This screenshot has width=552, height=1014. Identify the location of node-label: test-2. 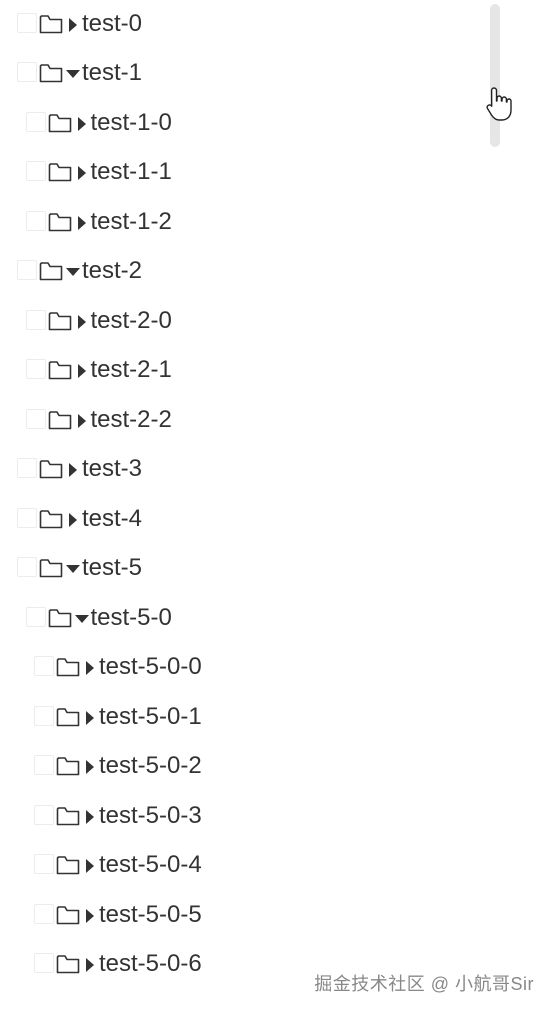
(112, 271).